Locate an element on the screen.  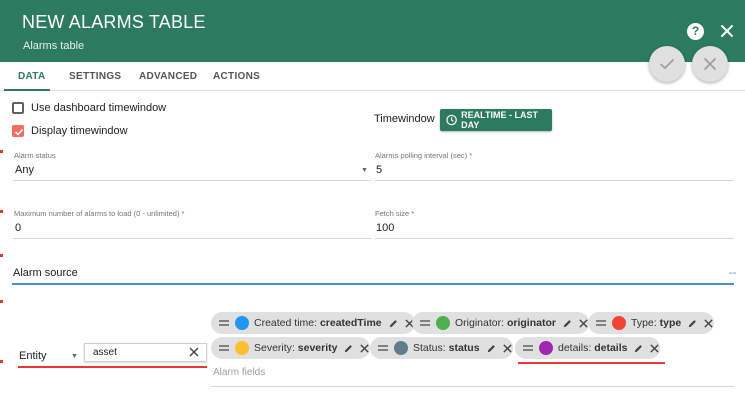
checkbox-box-checked is located at coordinates (18, 131).